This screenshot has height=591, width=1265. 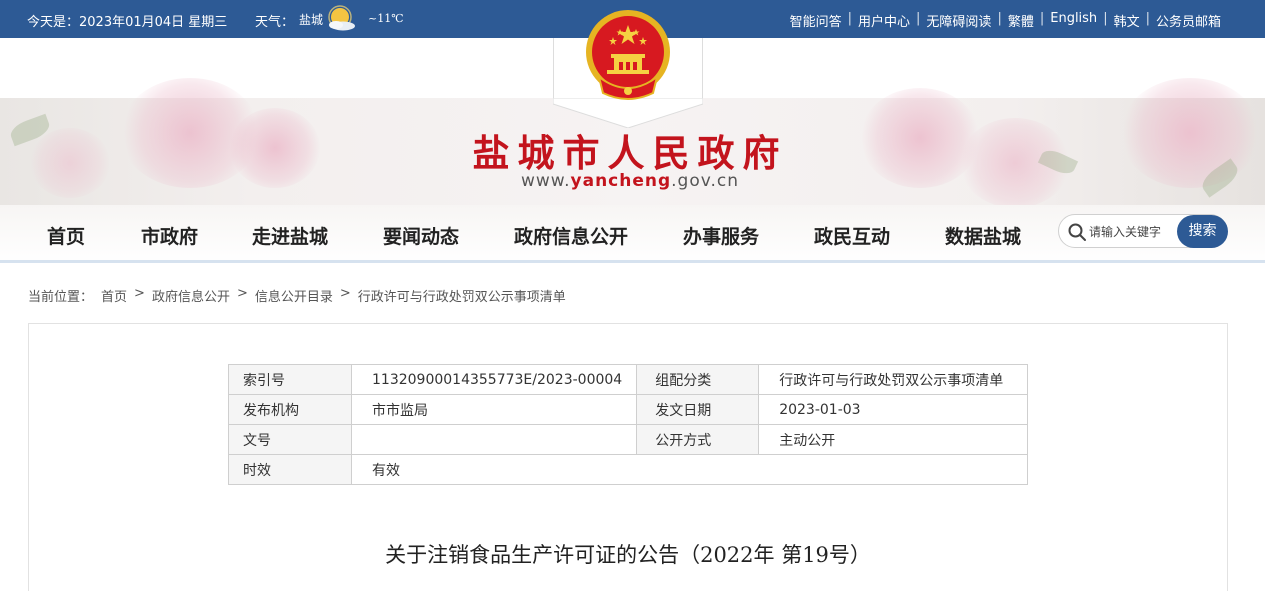 What do you see at coordinates (958, 20) in the screenshot?
I see `top-link-accessibility: 无障碍阅读` at bounding box center [958, 20].